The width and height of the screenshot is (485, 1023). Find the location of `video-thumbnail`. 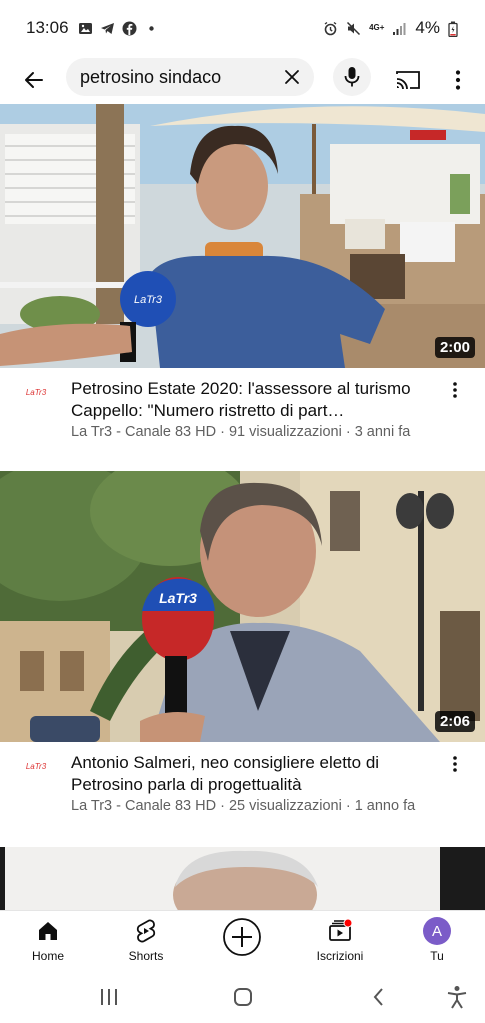

video-thumbnail is located at coordinates (242, 878).